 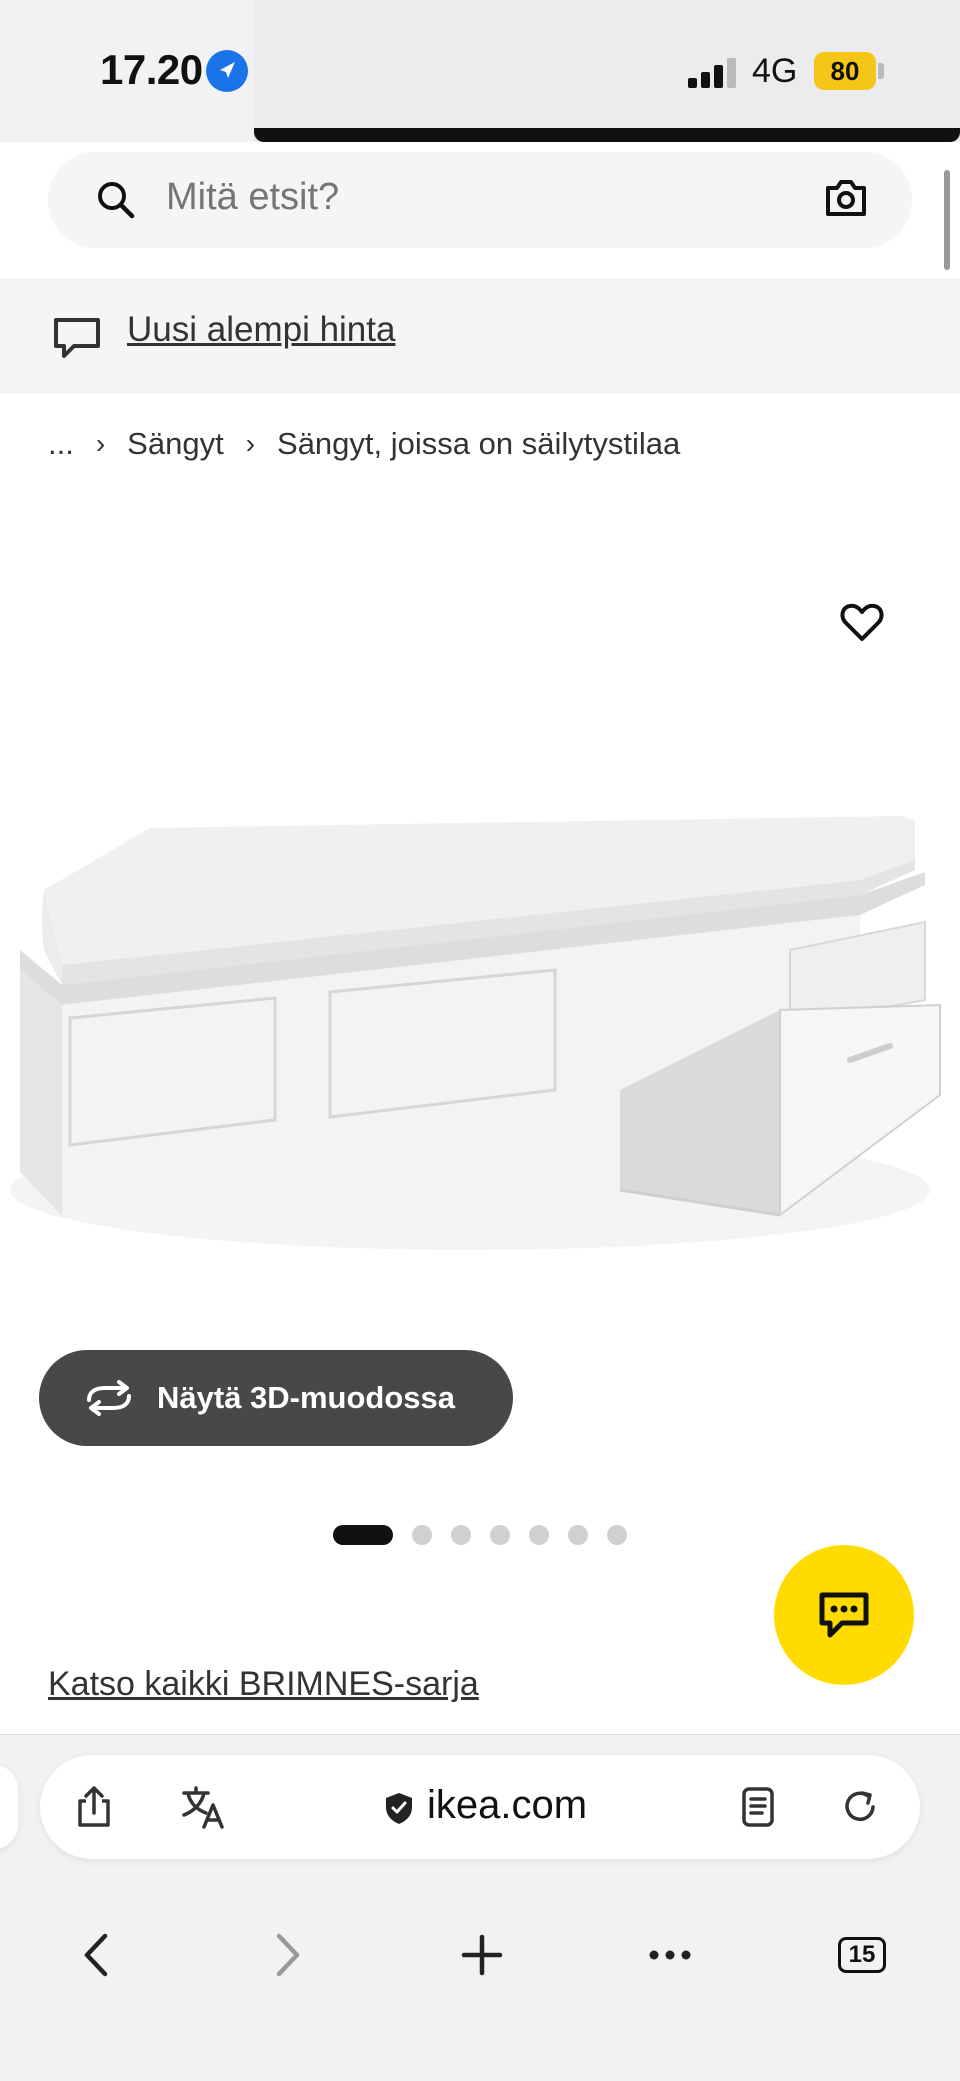 I want to click on chat-bubble-icon, so click(x=844, y=1615).